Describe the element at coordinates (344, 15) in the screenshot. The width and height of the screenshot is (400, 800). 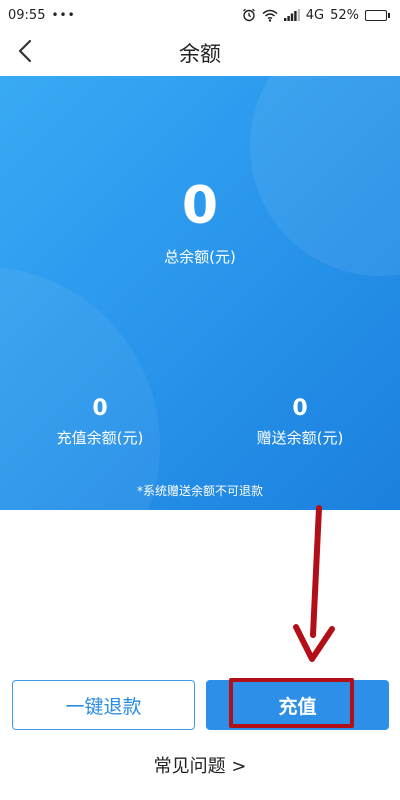
I see `battery-percent: 52%` at that location.